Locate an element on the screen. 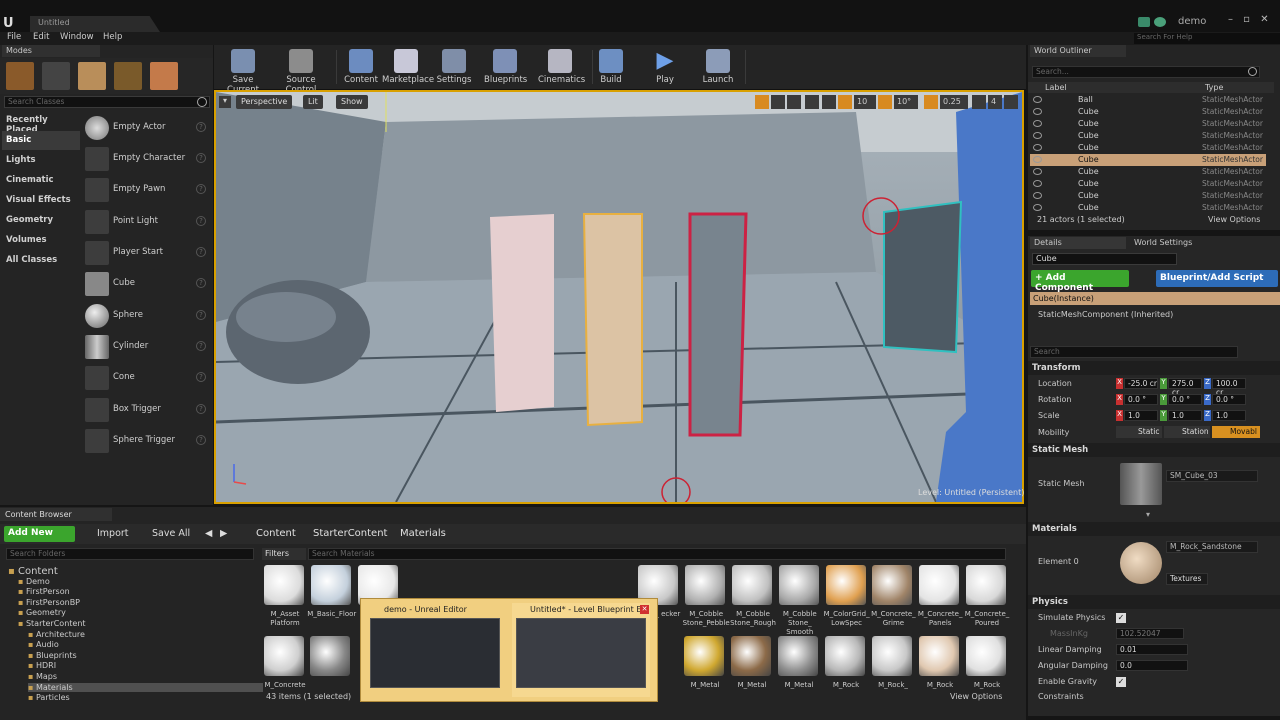  mass-field: 102.52047 is located at coordinates (1150, 633).